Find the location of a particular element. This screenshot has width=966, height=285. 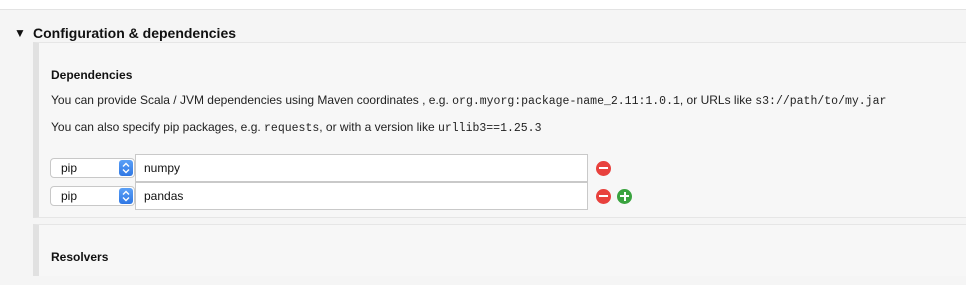

pip-version-example-code: urllib3==1.25.3 is located at coordinates (489, 128).